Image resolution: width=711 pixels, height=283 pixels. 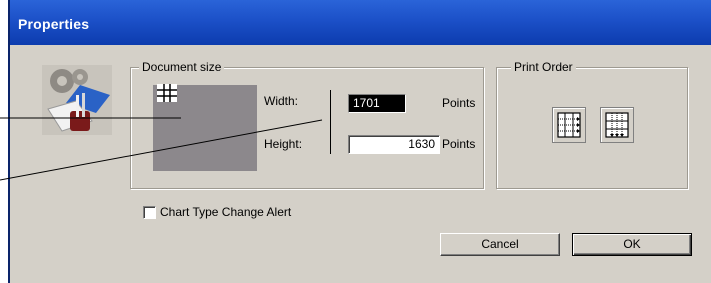 What do you see at coordinates (182, 67) in the screenshot?
I see `document-size-group-label: Document size` at bounding box center [182, 67].